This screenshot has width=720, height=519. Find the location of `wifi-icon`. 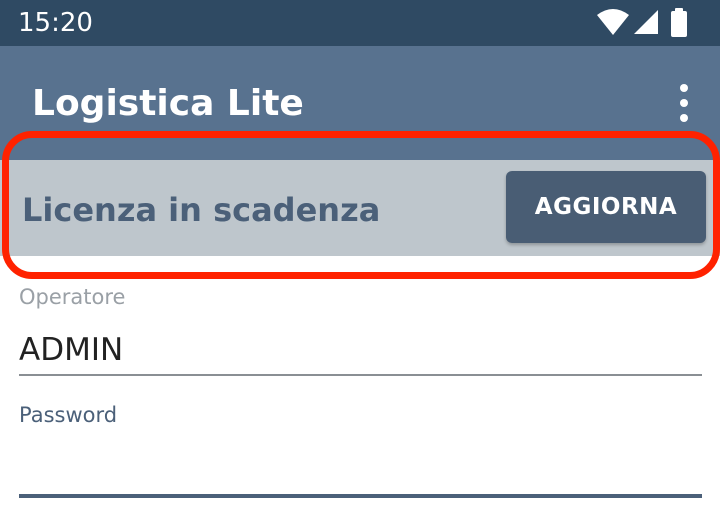

wifi-icon is located at coordinates (613, 22).